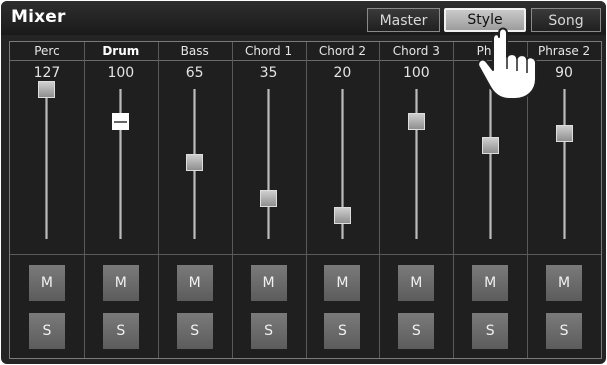  Describe the element at coordinates (38, 17) in the screenshot. I see `page-title: Mixer` at that location.